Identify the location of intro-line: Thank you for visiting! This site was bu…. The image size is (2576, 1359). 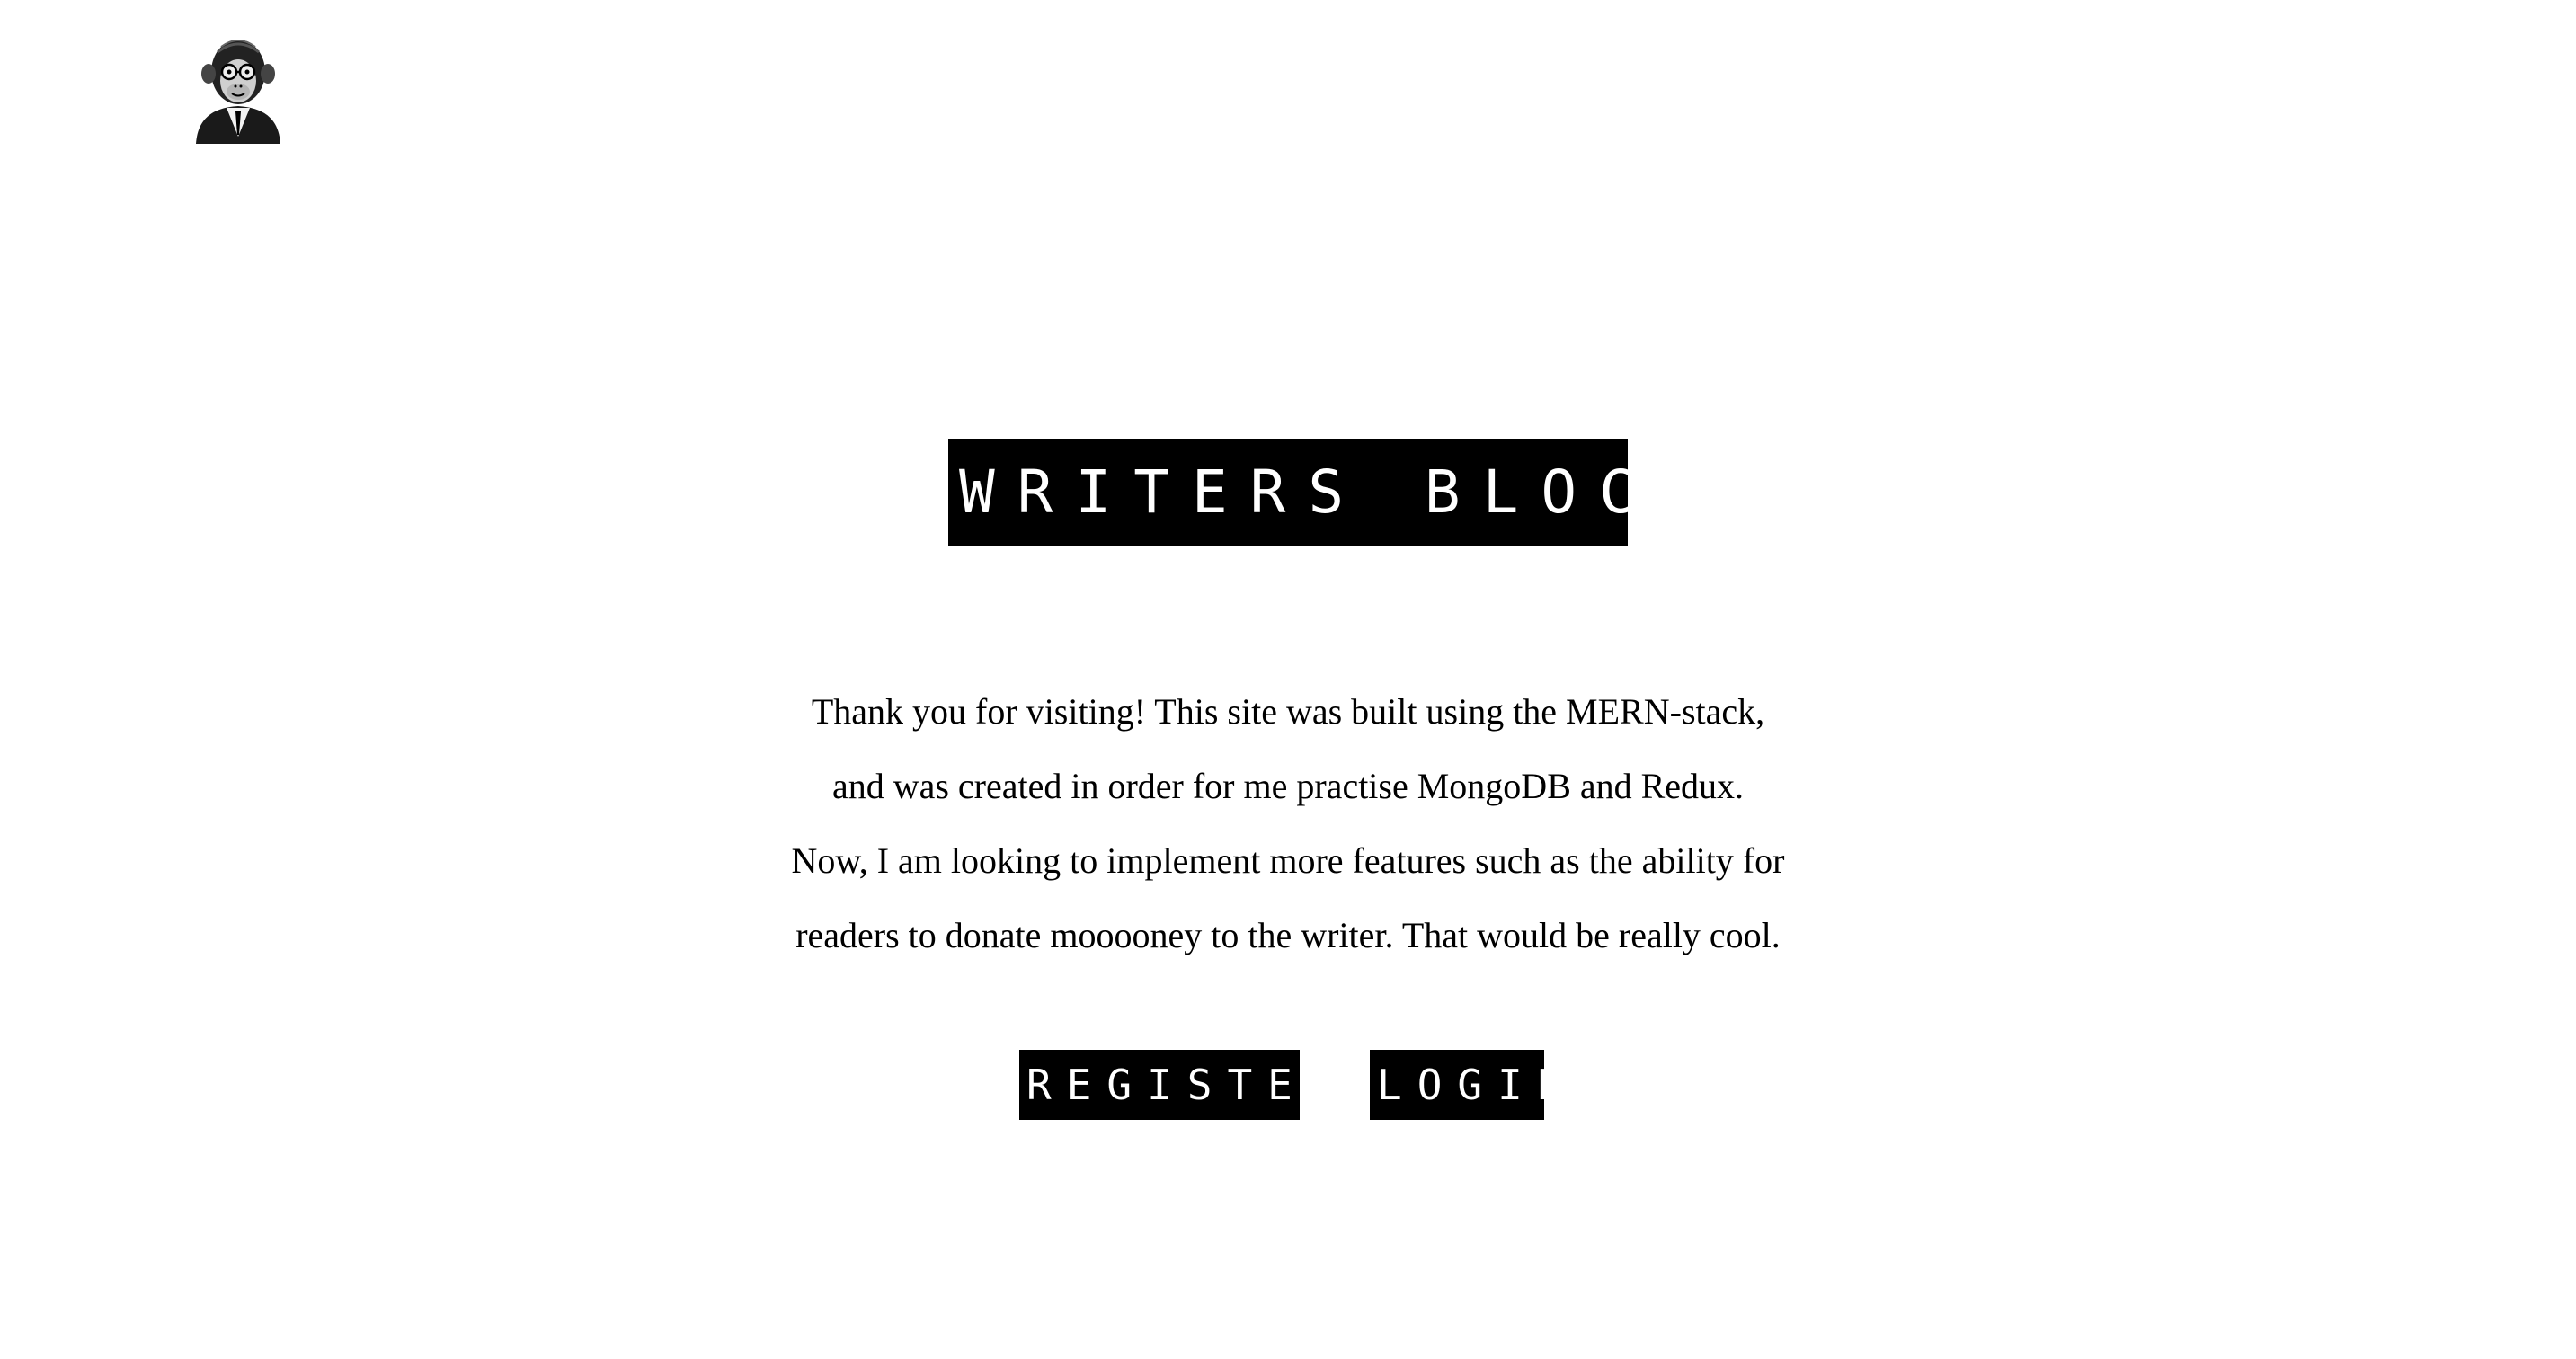
(1288, 711).